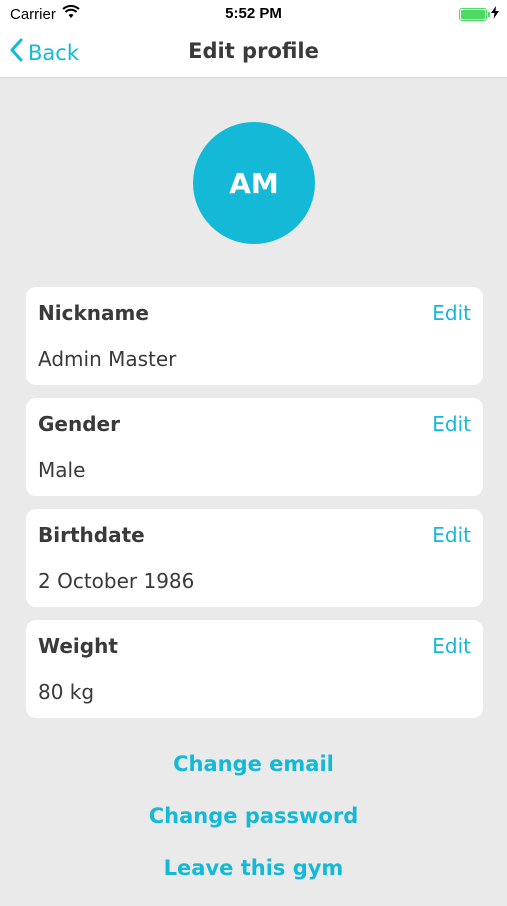 This screenshot has width=507, height=906. What do you see at coordinates (451, 535) in the screenshot?
I see `edit-birthdate-button: Edit` at bounding box center [451, 535].